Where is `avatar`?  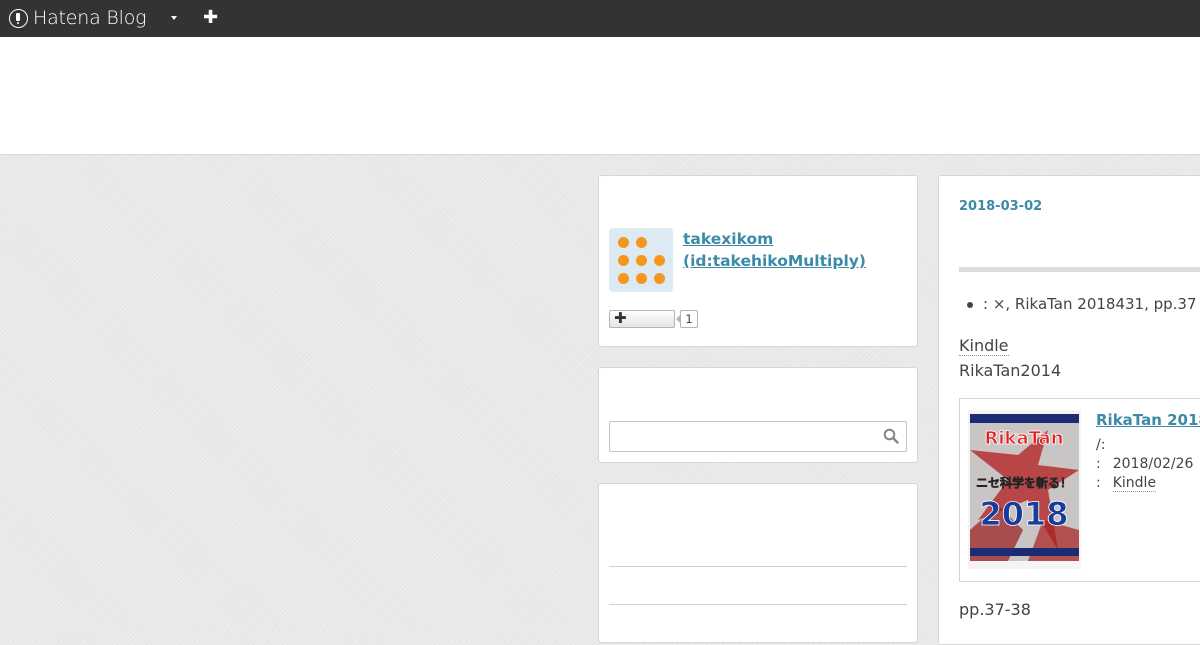 avatar is located at coordinates (641, 260).